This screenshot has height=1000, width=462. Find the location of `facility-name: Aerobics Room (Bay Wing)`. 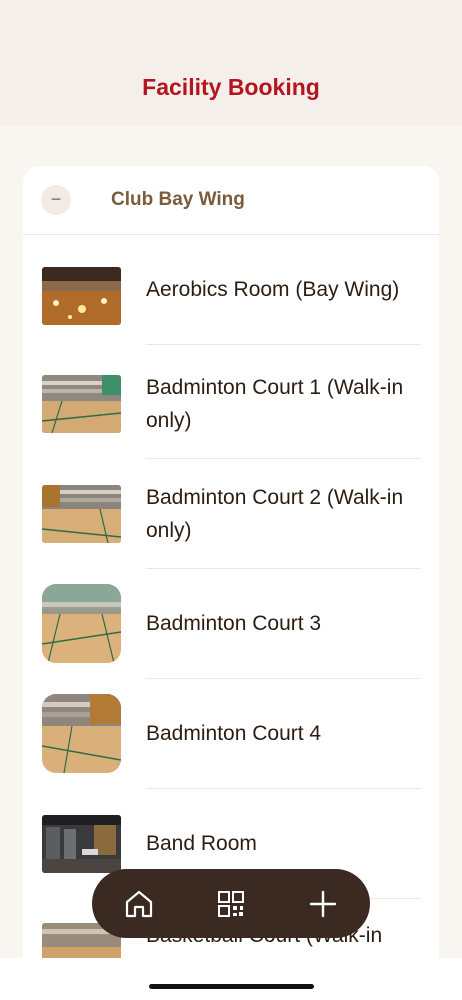

facility-name: Aerobics Room (Bay Wing) is located at coordinates (273, 289).